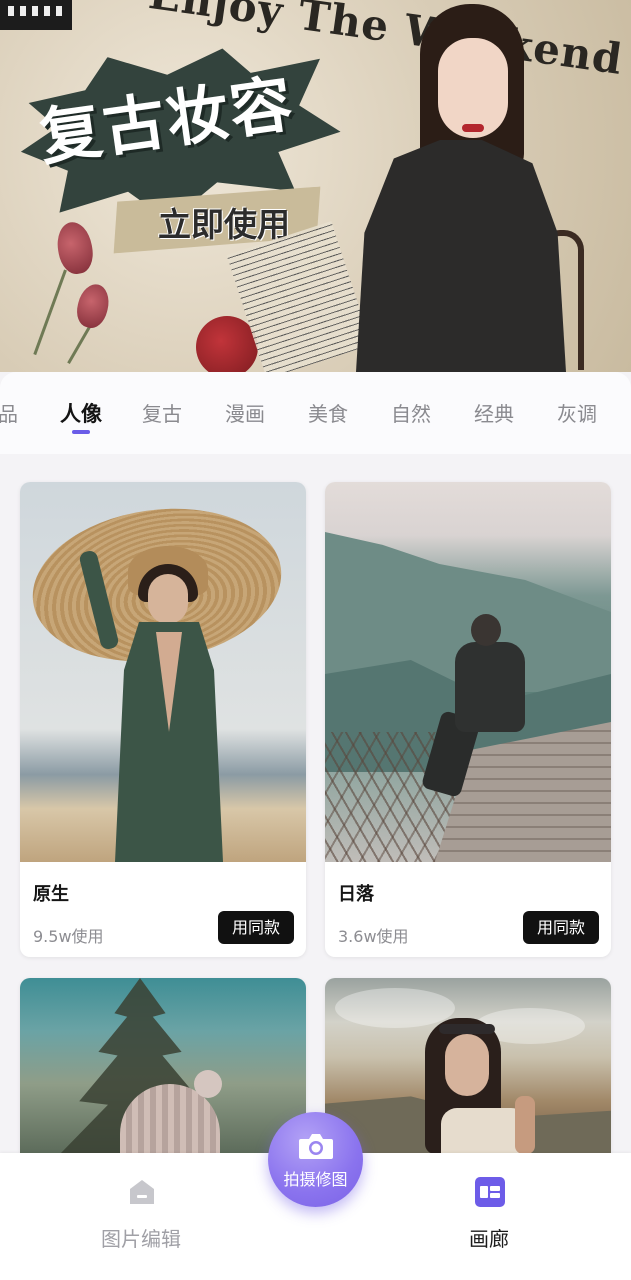  Describe the element at coordinates (467, 1029) in the screenshot. I see `bandana` at that location.